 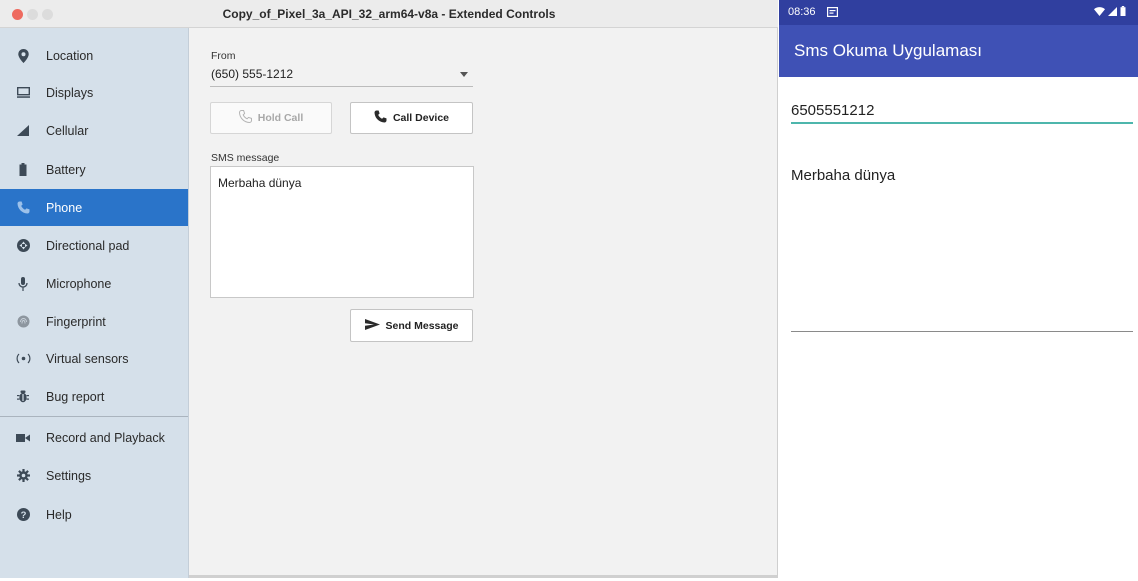 I want to click on sidebar-item-label: Battery, so click(x=66, y=169).